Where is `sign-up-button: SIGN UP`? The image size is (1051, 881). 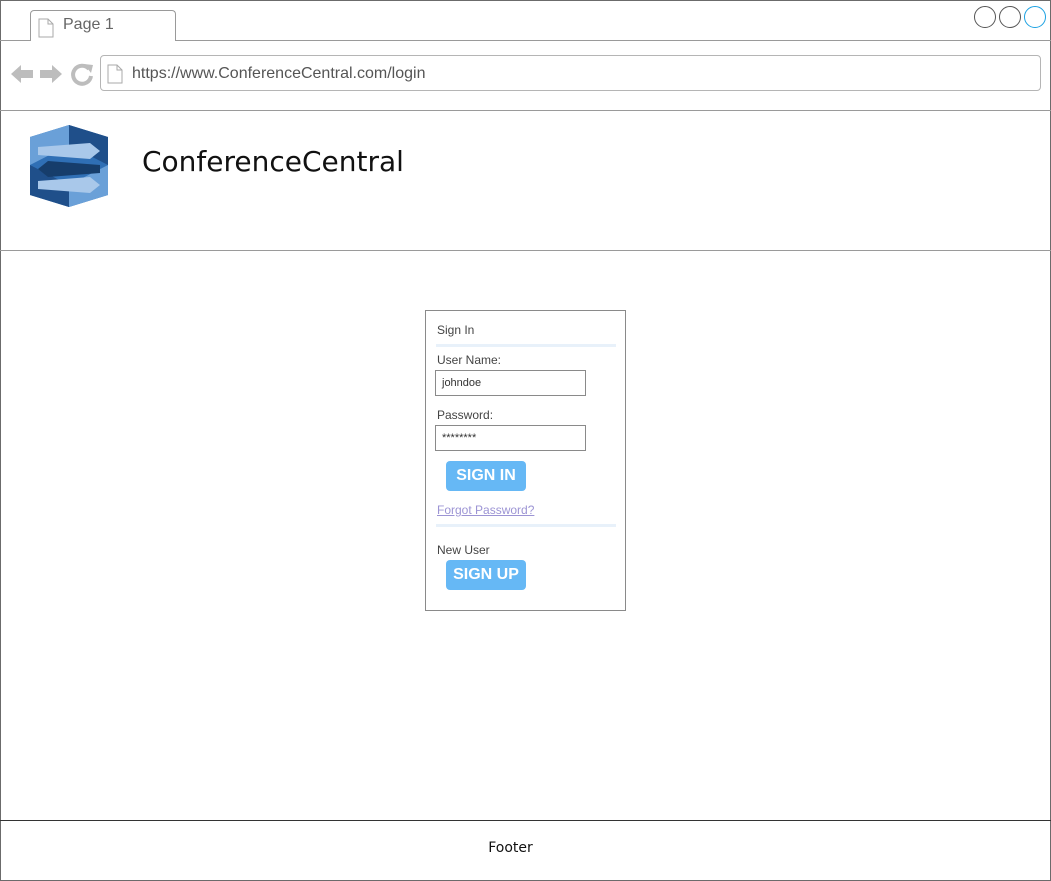
sign-up-button: SIGN UP is located at coordinates (486, 575).